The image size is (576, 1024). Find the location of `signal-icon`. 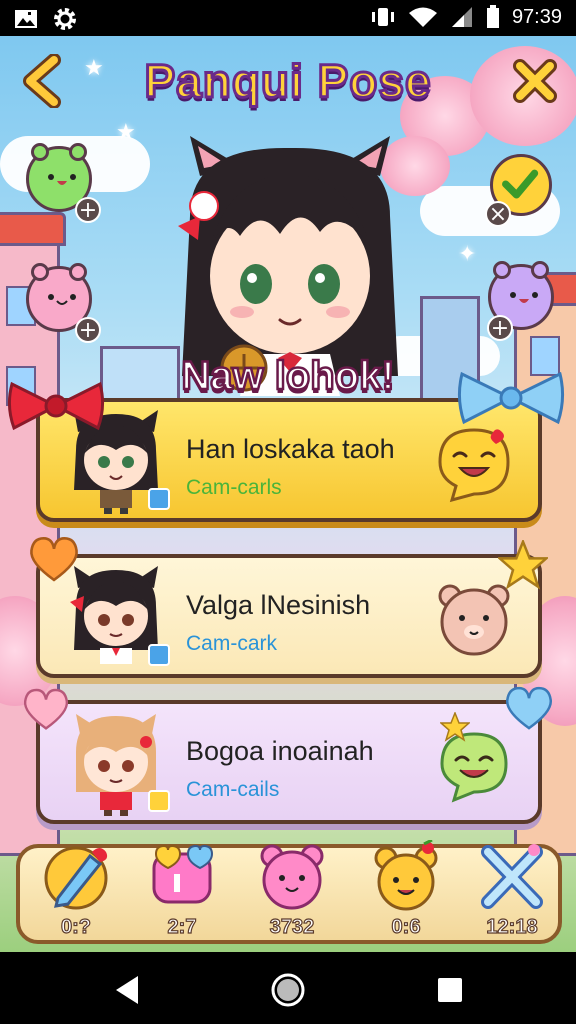

signal-icon is located at coordinates (461, 17).